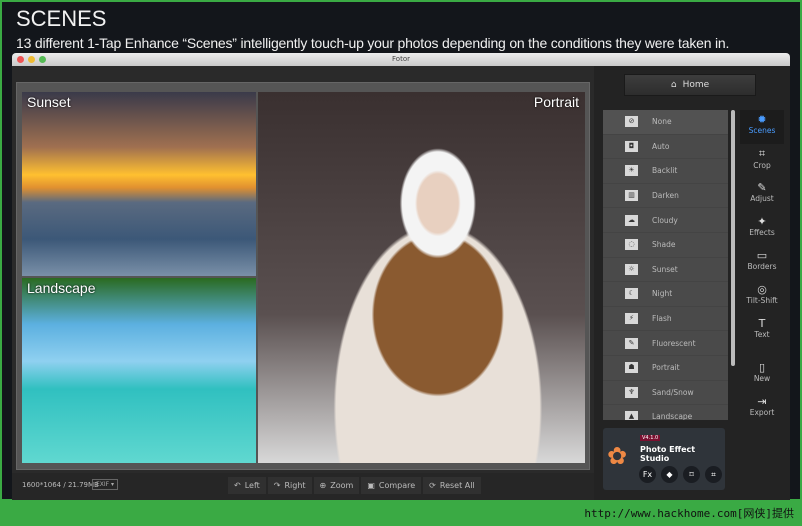  What do you see at coordinates (617, 456) in the screenshot?
I see `app-logo-icon: ✿` at bounding box center [617, 456].